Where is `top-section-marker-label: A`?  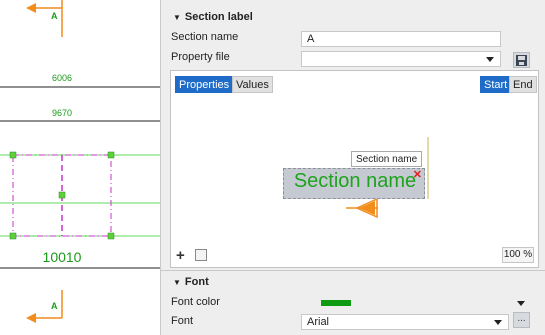
top-section-marker-label: A is located at coordinates (54, 16).